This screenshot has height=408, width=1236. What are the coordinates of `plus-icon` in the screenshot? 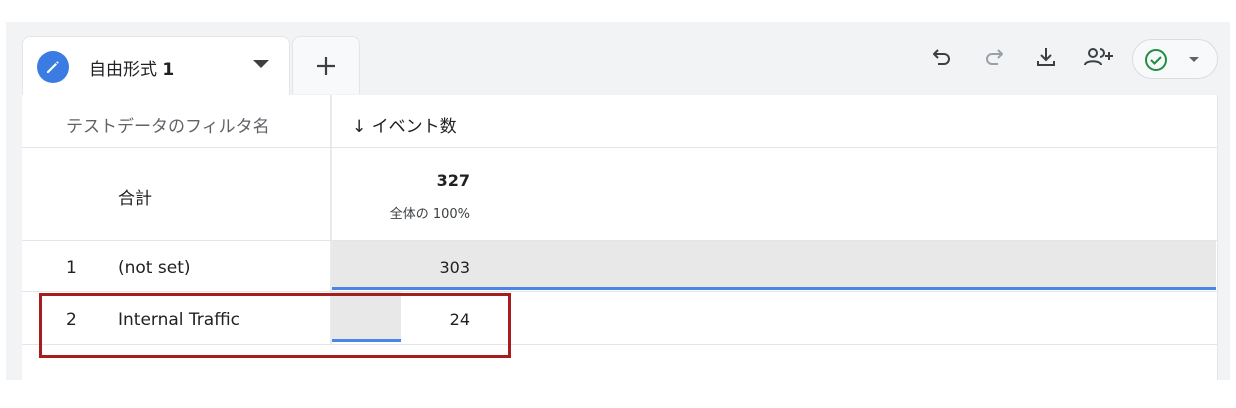 It's located at (326, 65).